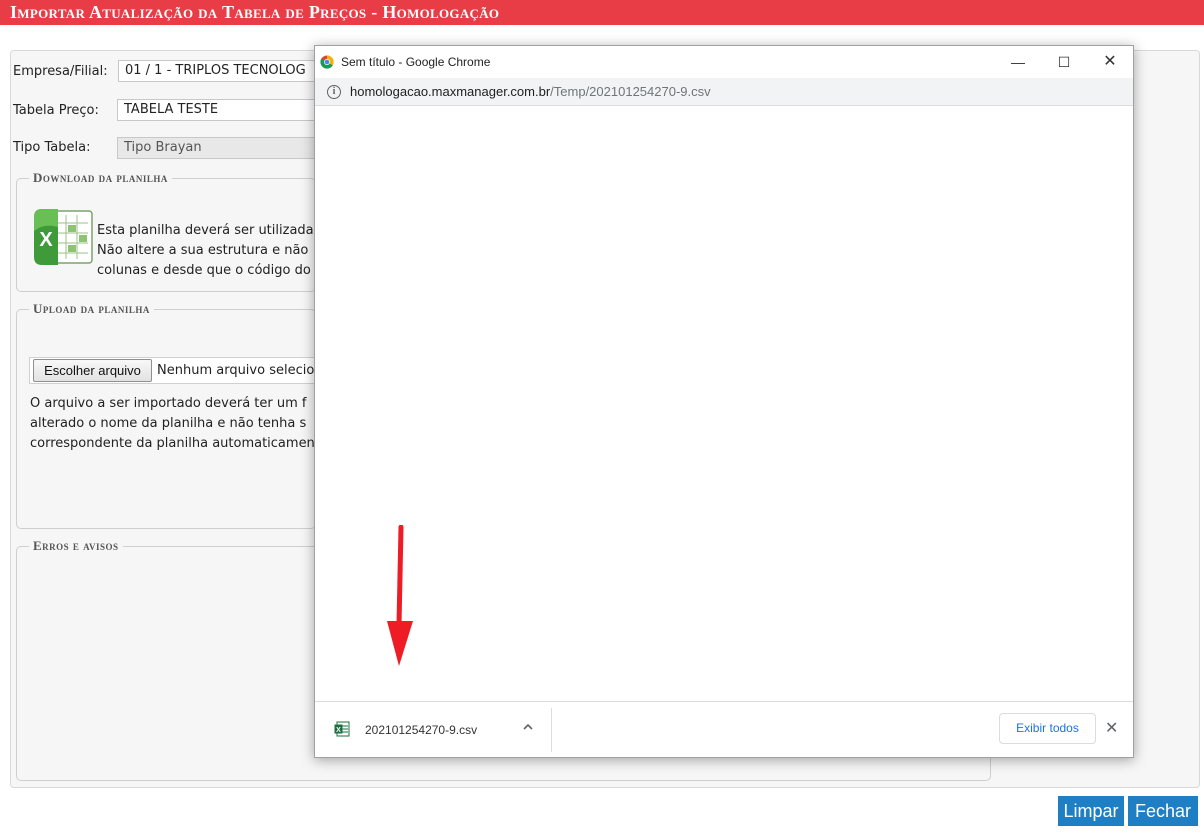  I want to click on url-host: homologacao.maxmanager.com.br, so click(450, 91).